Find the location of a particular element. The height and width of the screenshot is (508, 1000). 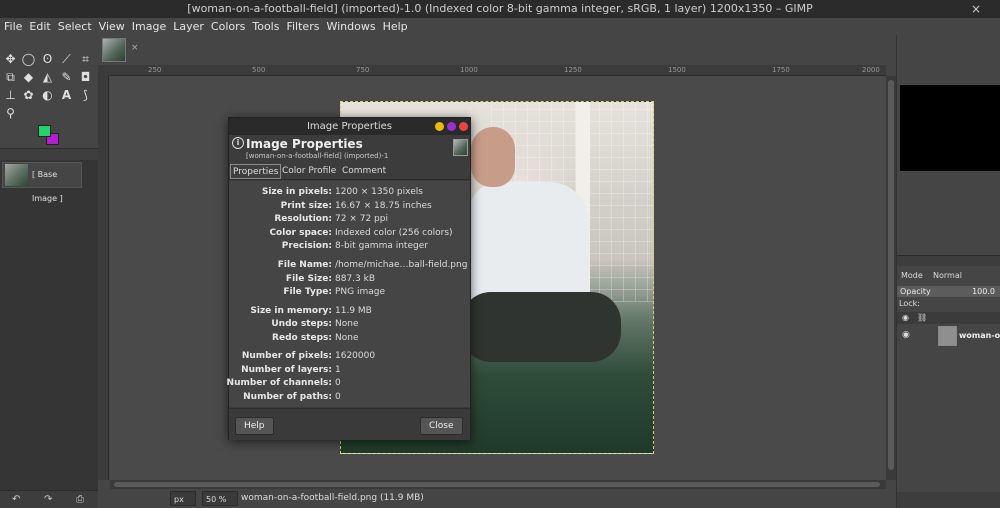

horizontal-scroll-thumb is located at coordinates (497, 484).